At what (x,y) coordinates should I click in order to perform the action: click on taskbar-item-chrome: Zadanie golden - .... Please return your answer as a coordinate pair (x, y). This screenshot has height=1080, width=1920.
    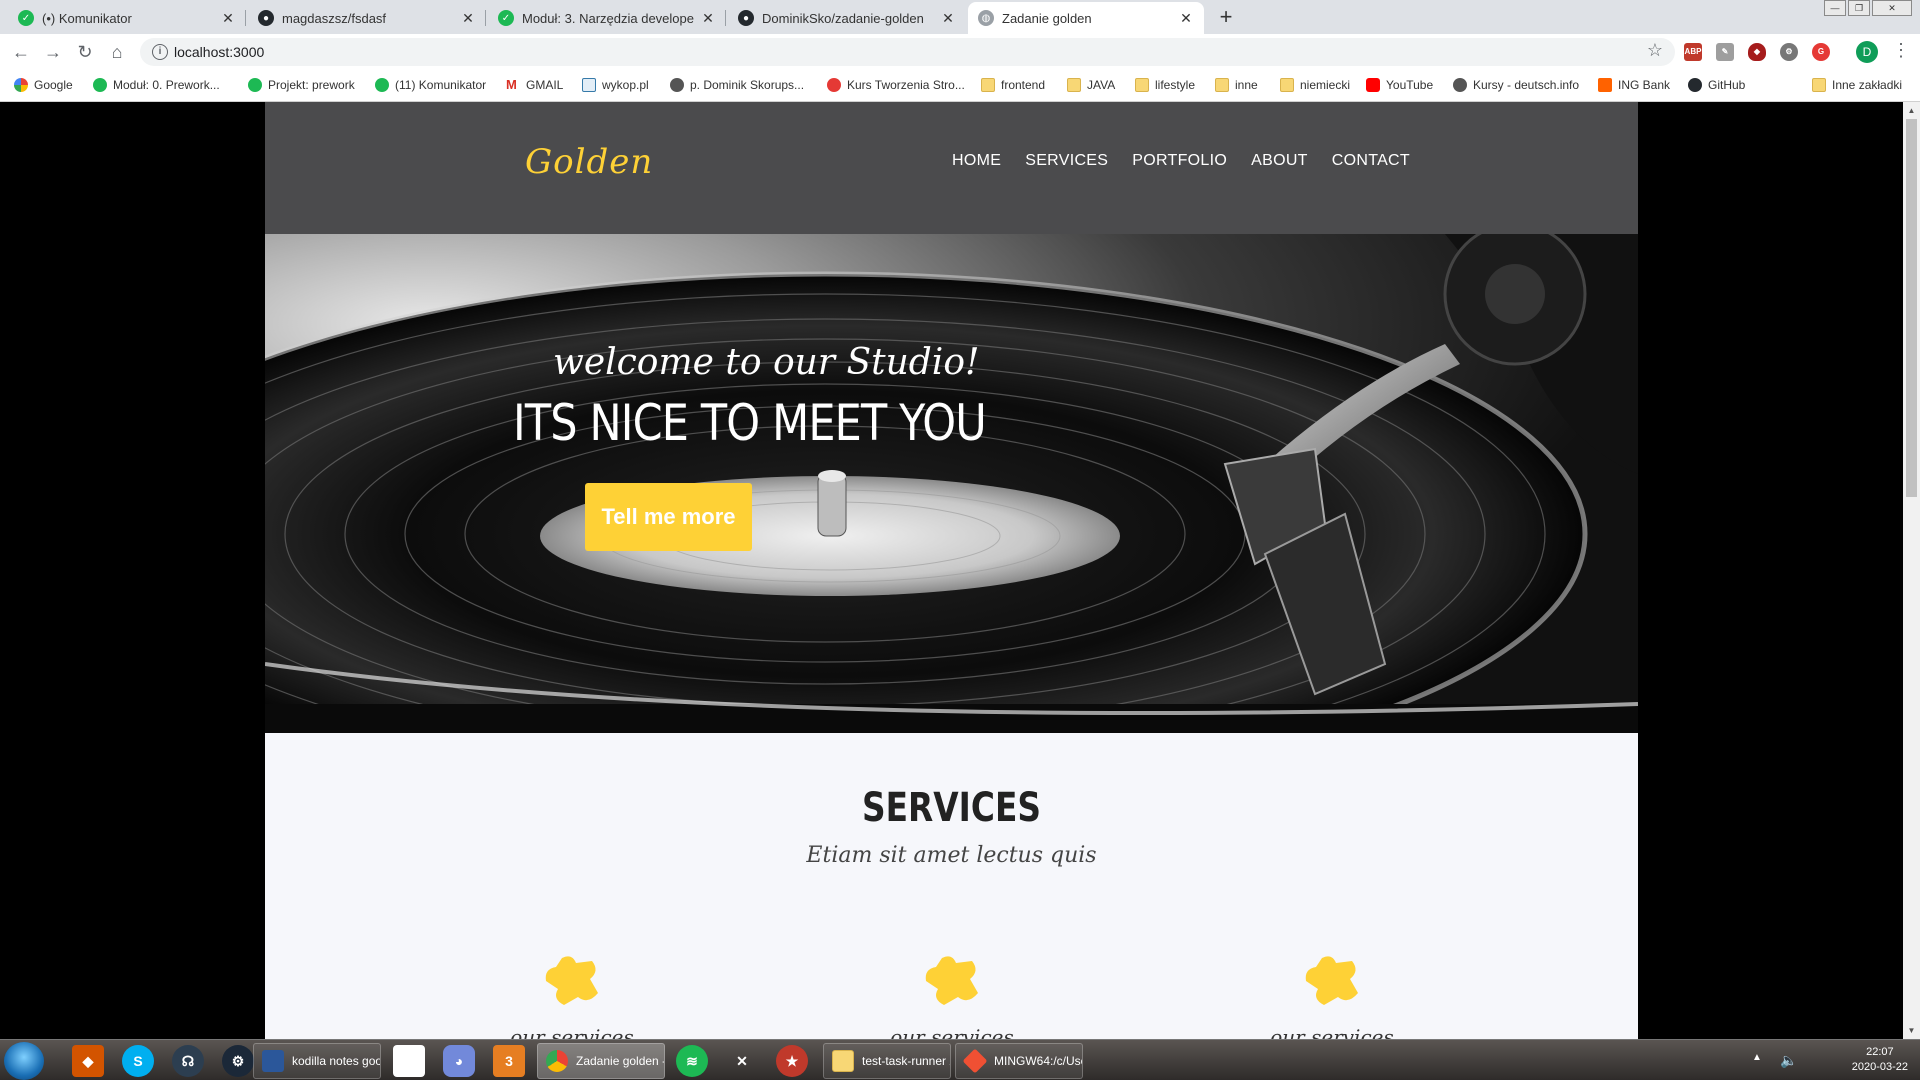
    Looking at the image, I should click on (601, 1061).